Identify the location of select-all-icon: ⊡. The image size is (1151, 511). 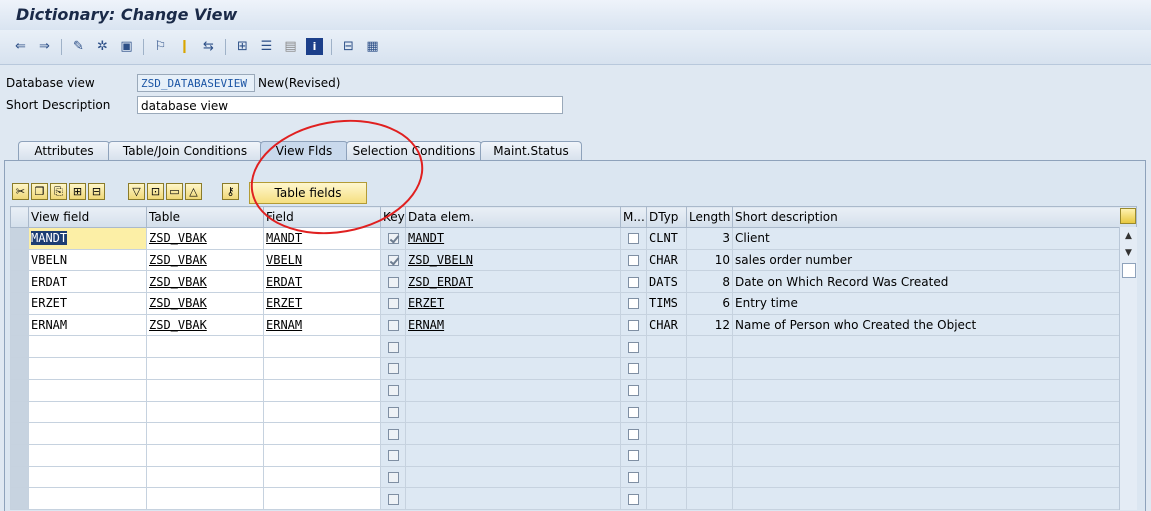
(155, 191).